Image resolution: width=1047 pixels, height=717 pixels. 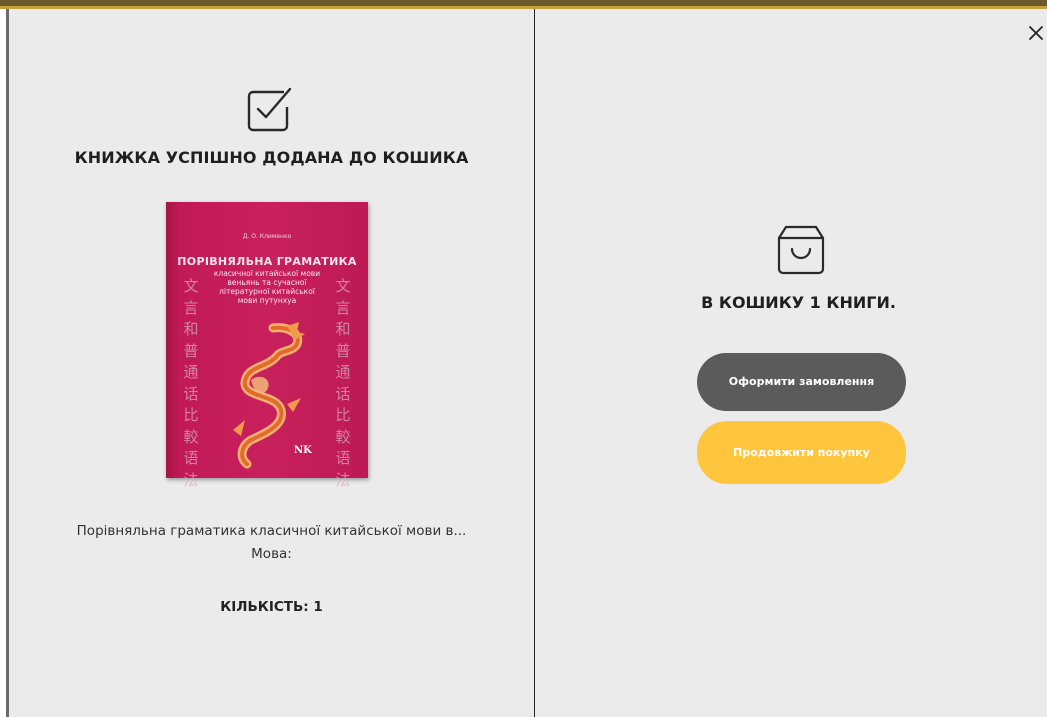 I want to click on quantity-label: КІЛЬКІСТЬ: 1, so click(x=271, y=607).